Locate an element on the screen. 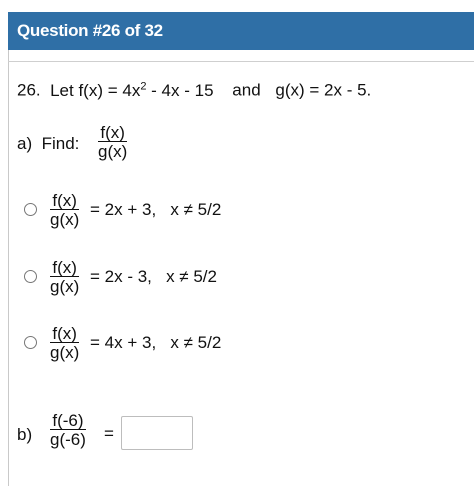 The height and width of the screenshot is (486, 474). answer-input is located at coordinates (157, 433).